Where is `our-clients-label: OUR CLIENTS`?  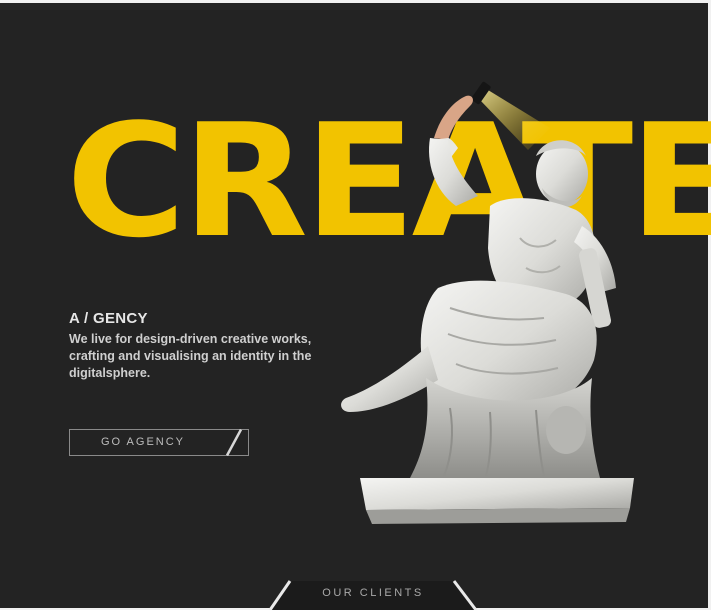 our-clients-label: OUR CLIENTS is located at coordinates (373, 593).